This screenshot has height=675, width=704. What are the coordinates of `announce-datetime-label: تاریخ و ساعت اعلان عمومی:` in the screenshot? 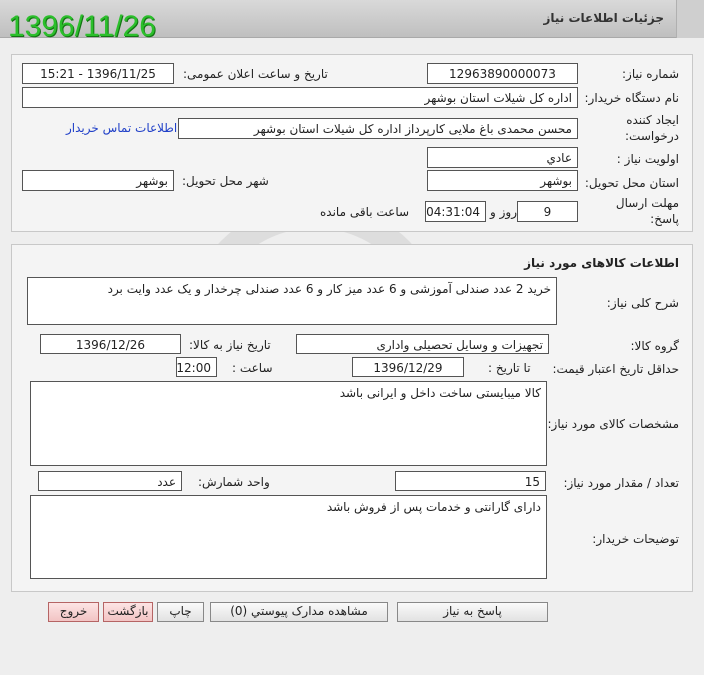 It's located at (255, 74).